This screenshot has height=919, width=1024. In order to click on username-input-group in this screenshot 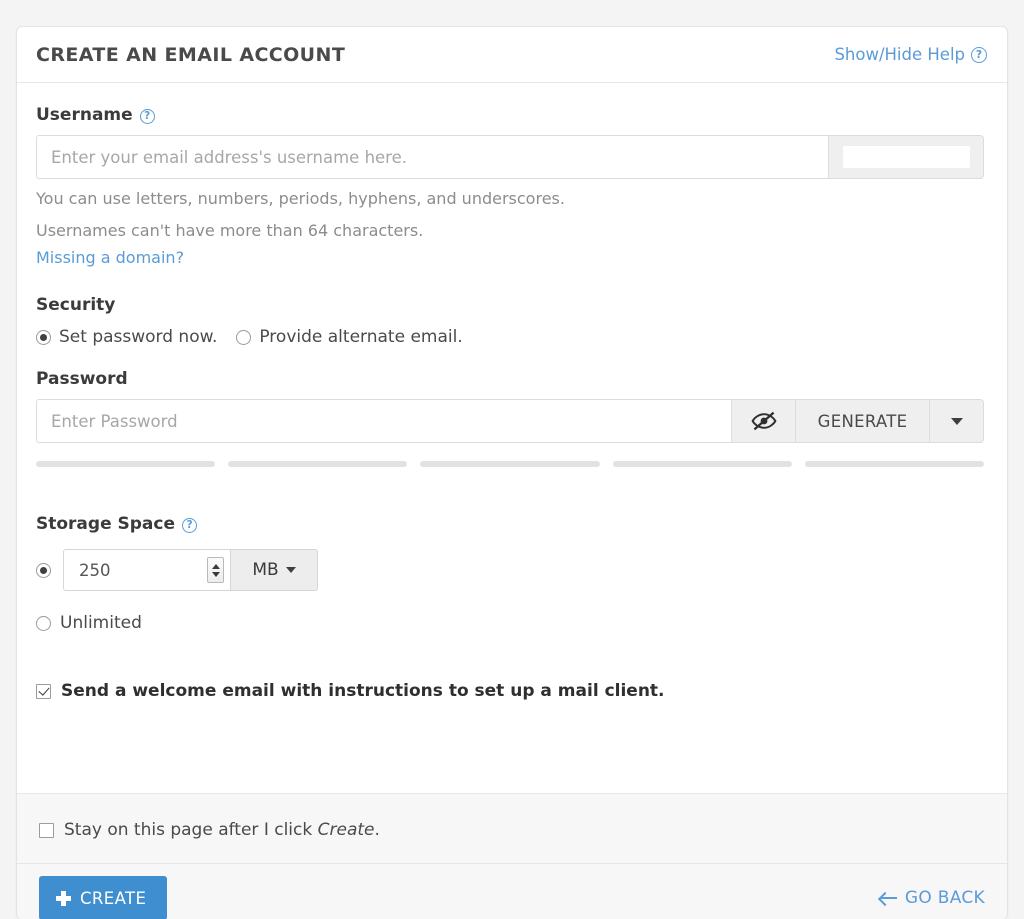, I will do `click(510, 157)`.